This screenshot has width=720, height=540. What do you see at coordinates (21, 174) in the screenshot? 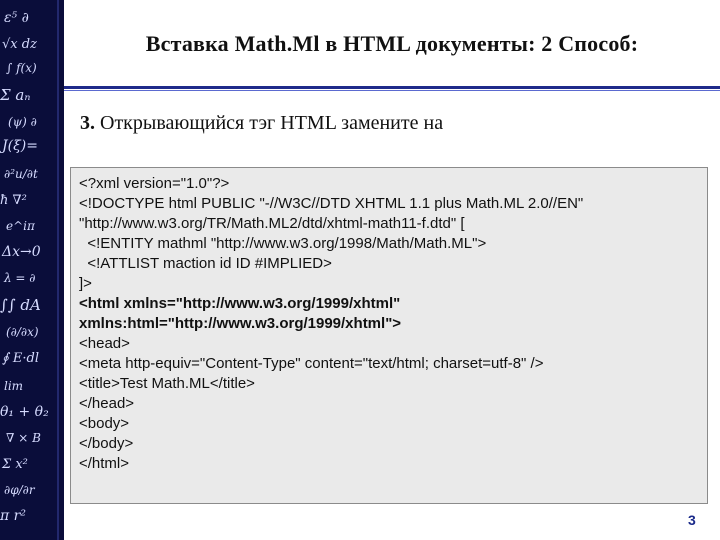
I see `svg-text: ∂²u/∂t` at bounding box center [21, 174].